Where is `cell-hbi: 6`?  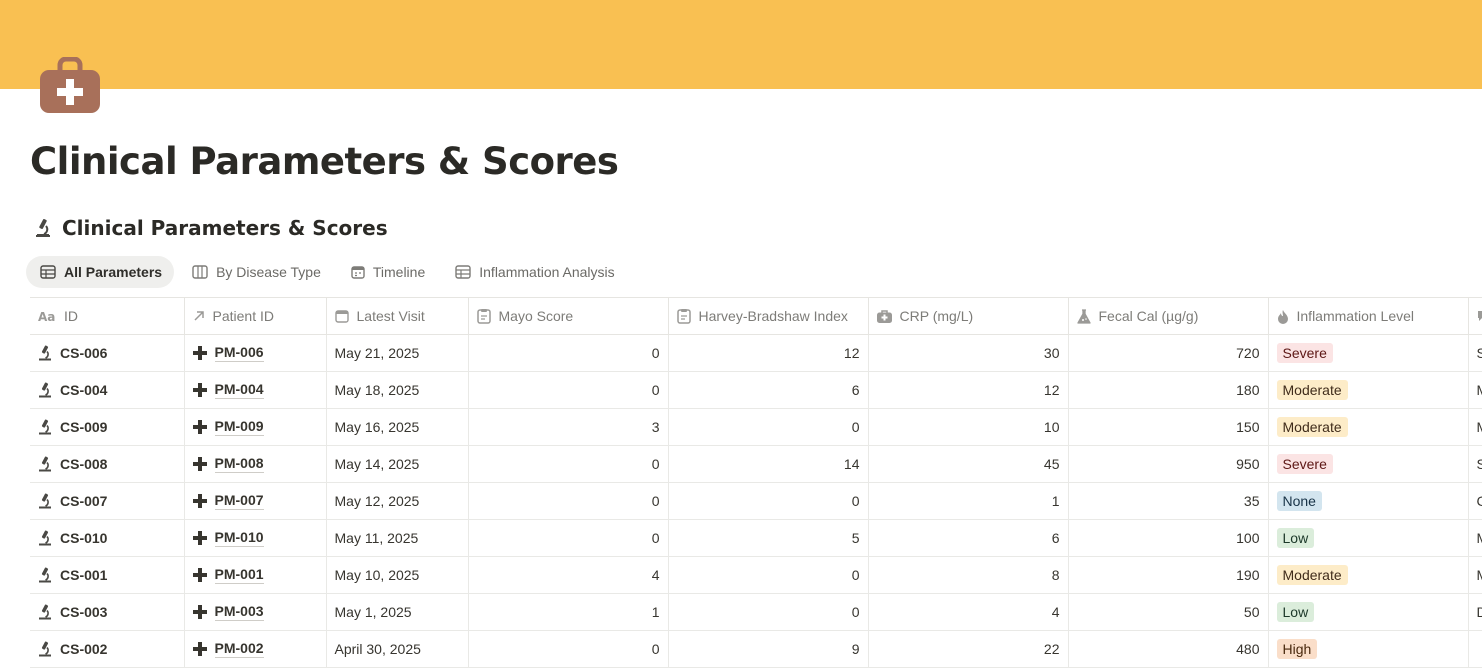 cell-hbi: 6 is located at coordinates (768, 390).